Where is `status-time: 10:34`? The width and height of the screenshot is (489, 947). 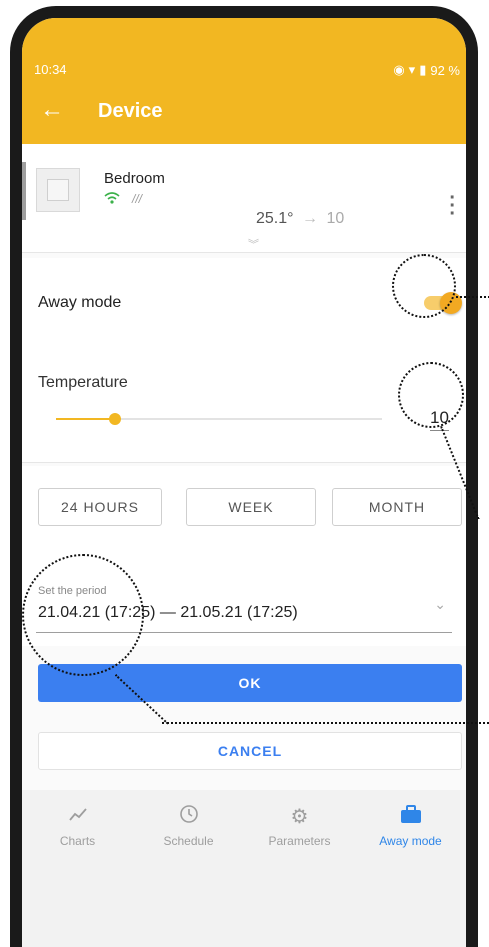 status-time: 10:34 is located at coordinates (50, 69).